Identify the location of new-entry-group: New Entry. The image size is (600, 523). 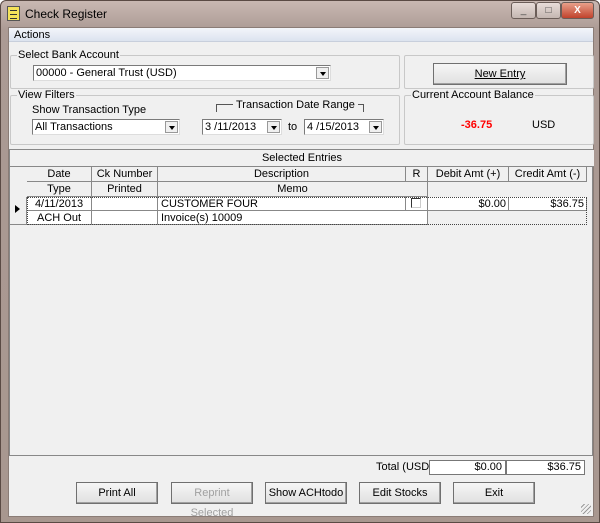
(499, 72).